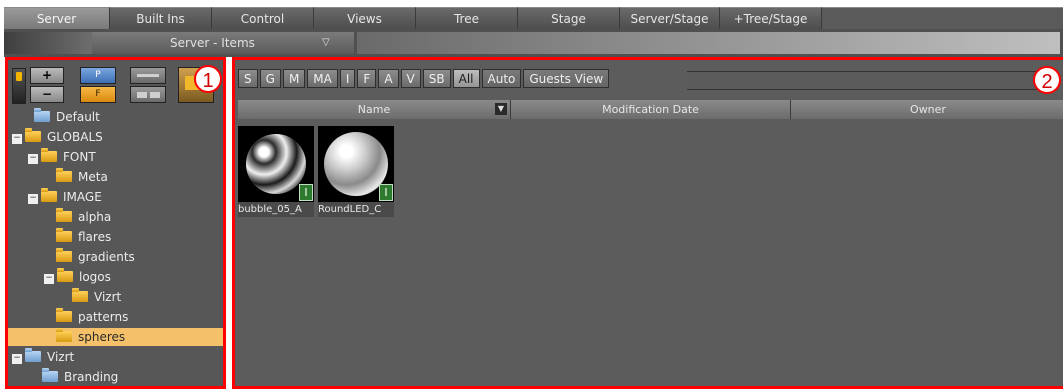  What do you see at coordinates (161, 18) in the screenshot?
I see `tab-built-ins: Built Ins` at bounding box center [161, 18].